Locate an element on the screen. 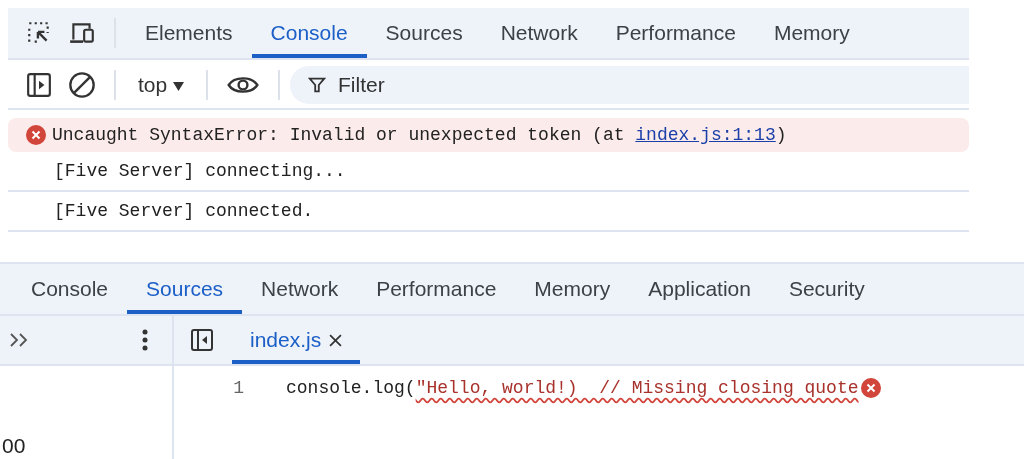 The width and height of the screenshot is (1024, 459). panel-tab: Application is located at coordinates (699, 289).